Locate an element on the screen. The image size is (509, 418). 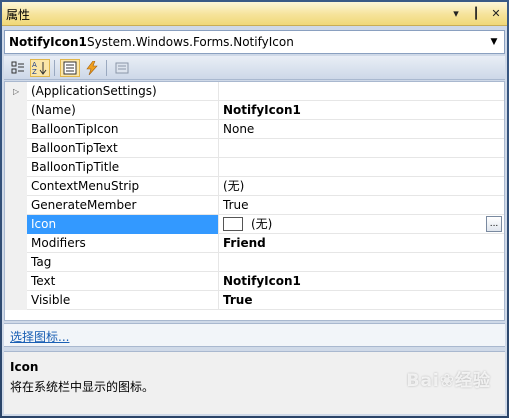
property-row-tag: Tag is located at coordinates (254, 262).